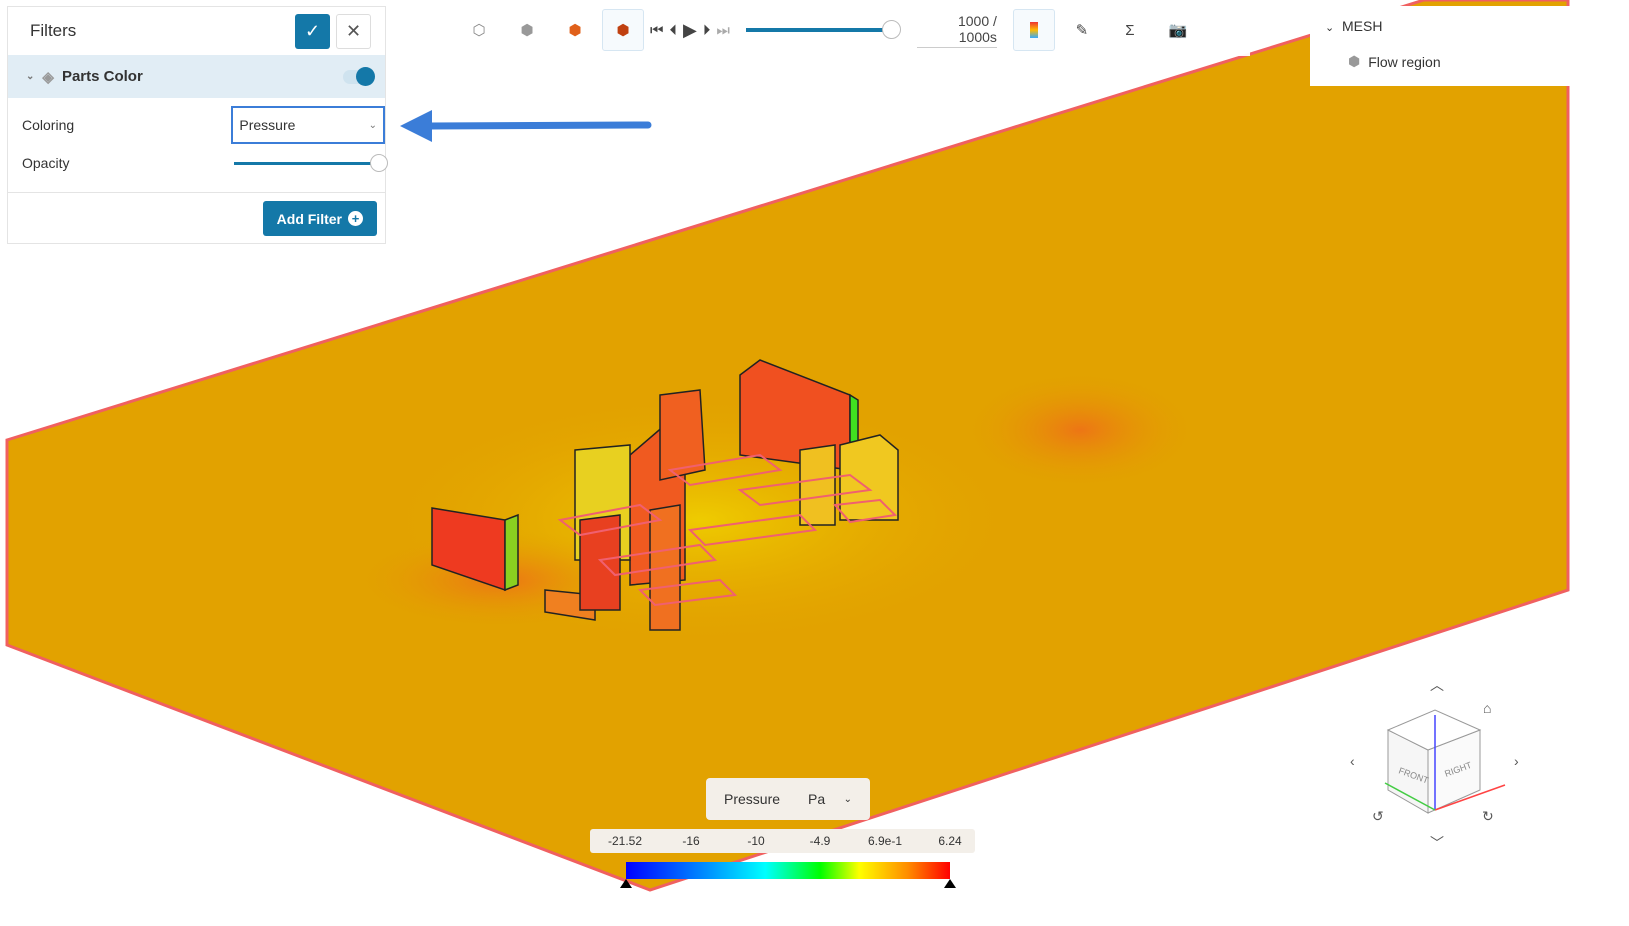 This screenshot has width=1629, height=926. I want to click on rotate-up-icon: ︿, so click(1437, 685).